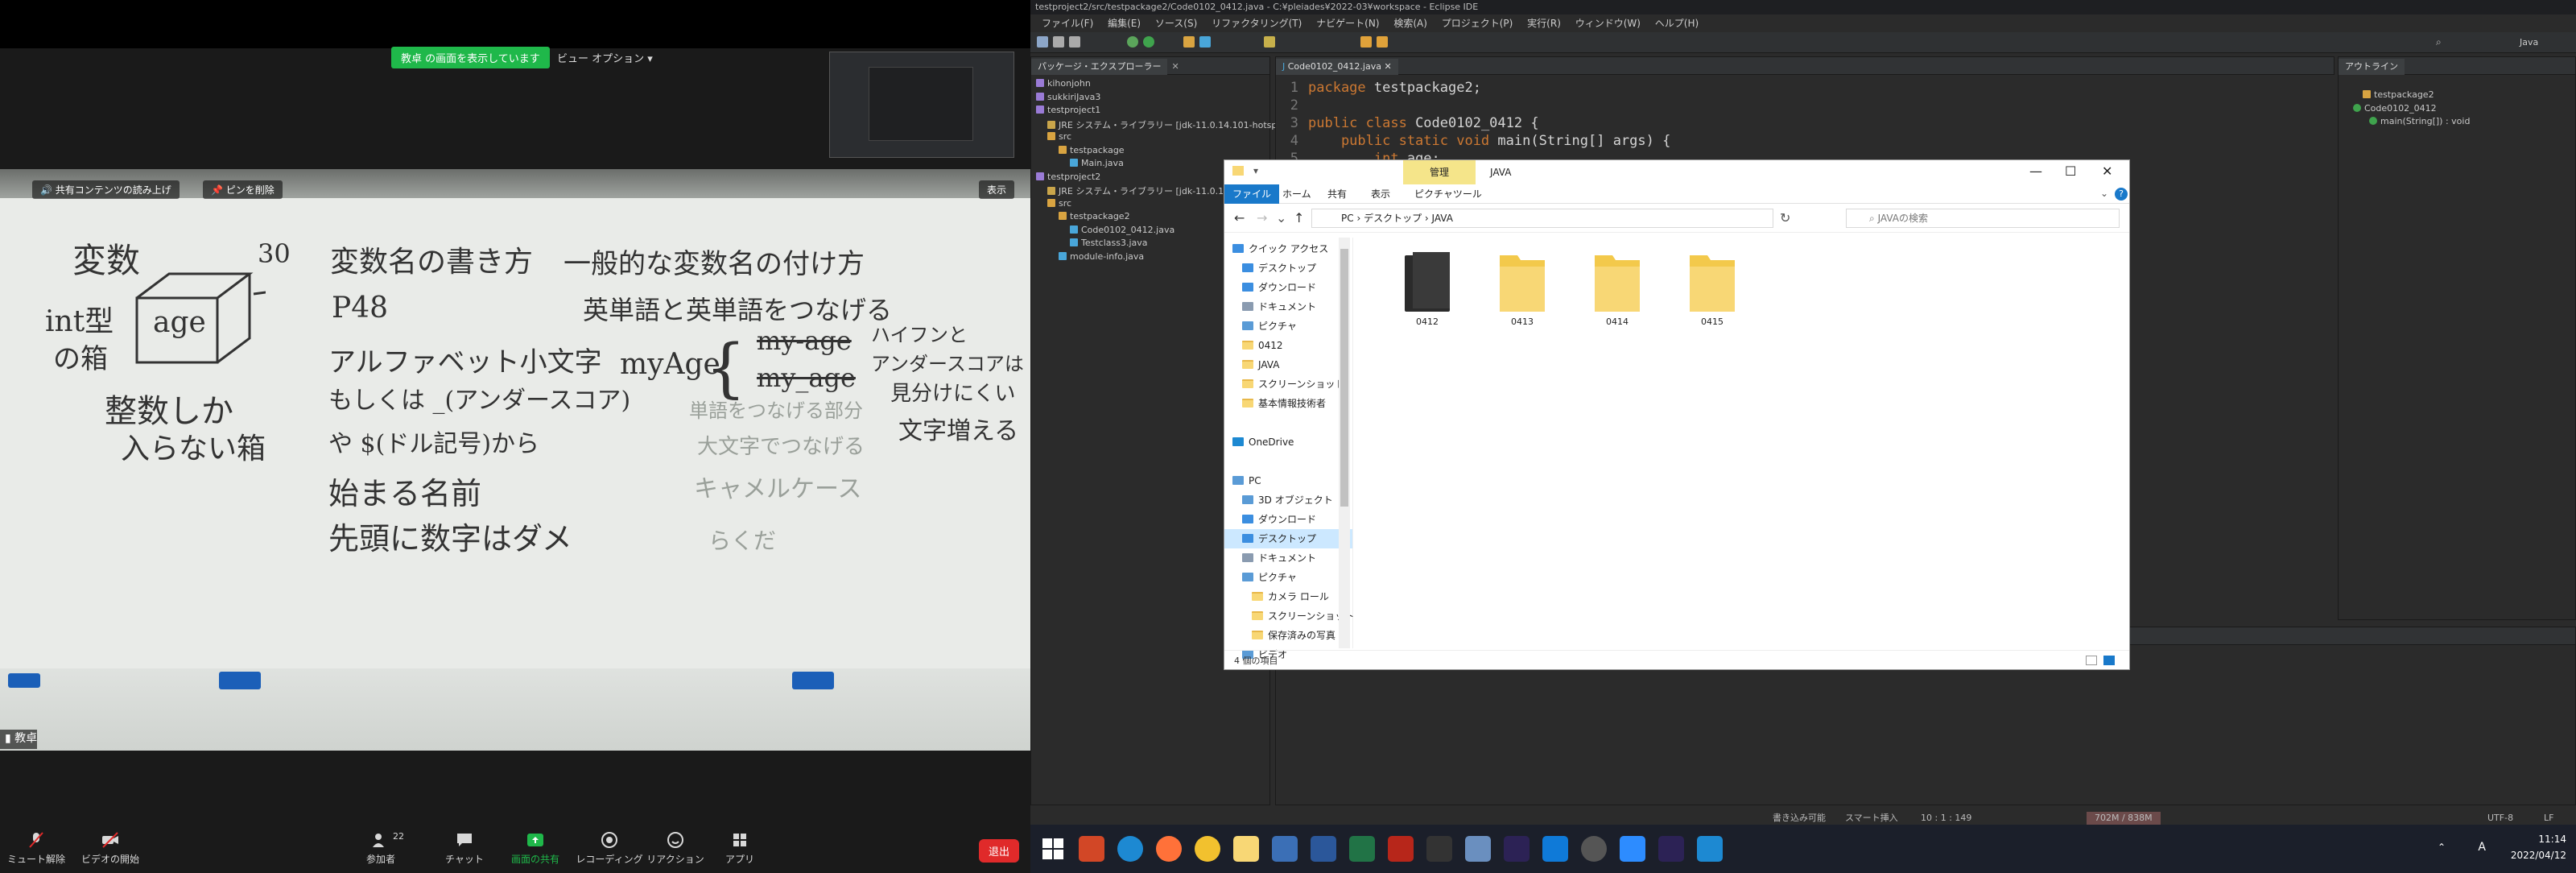 This screenshot has width=2576, height=873. Describe the element at coordinates (1205, 42) in the screenshot. I see `class-icon` at that location.